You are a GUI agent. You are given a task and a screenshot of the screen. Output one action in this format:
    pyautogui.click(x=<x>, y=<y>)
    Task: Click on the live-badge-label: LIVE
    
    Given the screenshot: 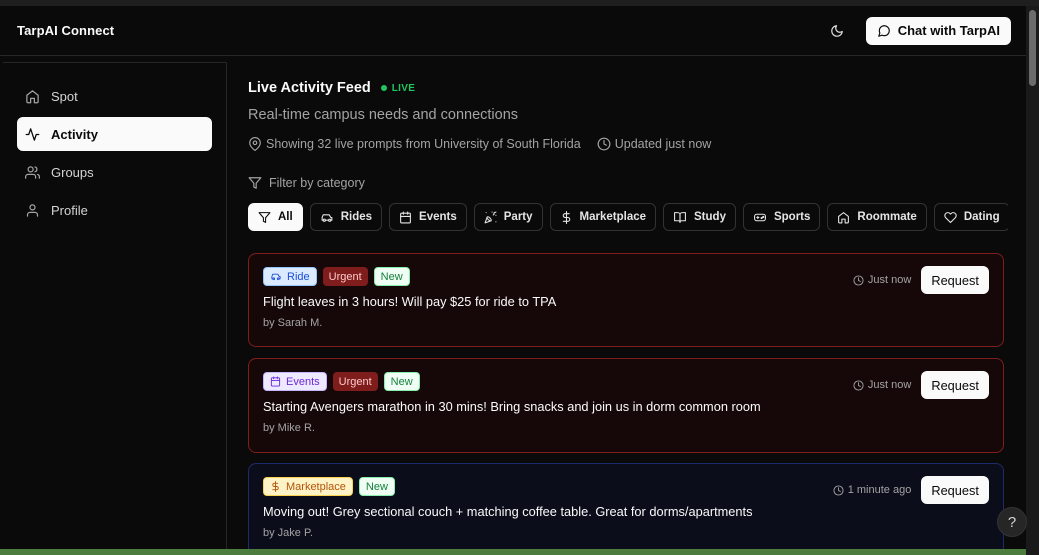 What is the action you would take?
    pyautogui.click(x=403, y=88)
    